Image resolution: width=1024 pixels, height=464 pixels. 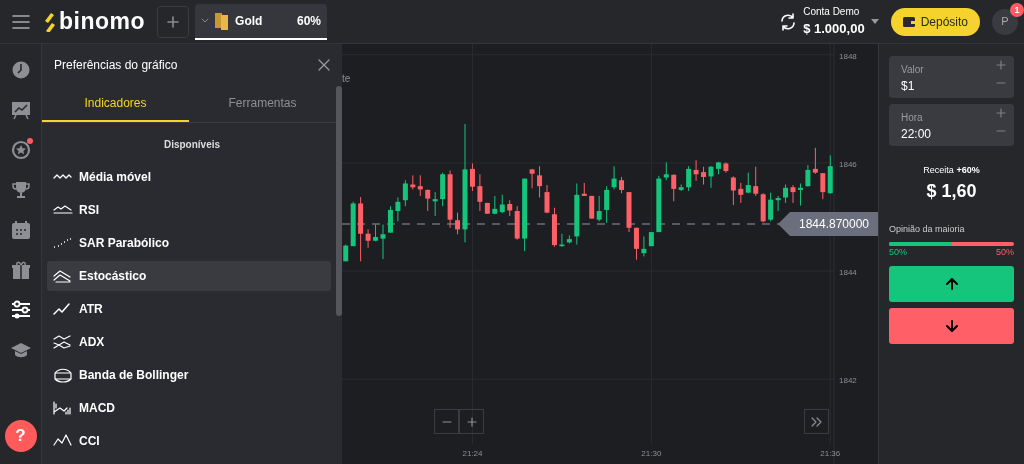 What do you see at coordinates (834, 224) in the screenshot?
I see `ref-line-label: 1844.870000` at bounding box center [834, 224].